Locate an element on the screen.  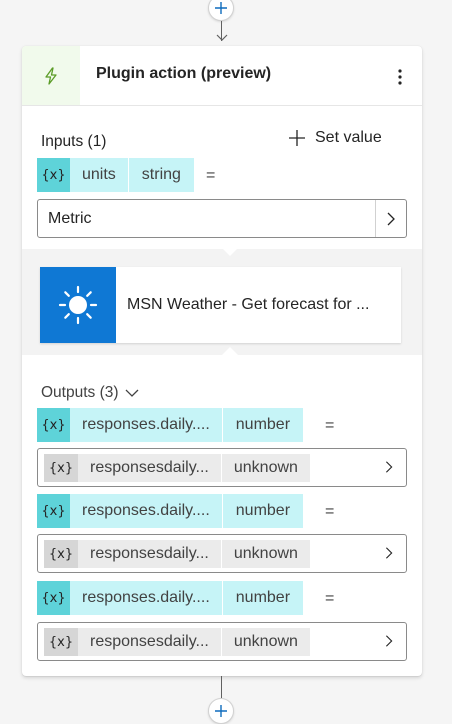
outputs-label: Outputs (3) is located at coordinates (80, 392).